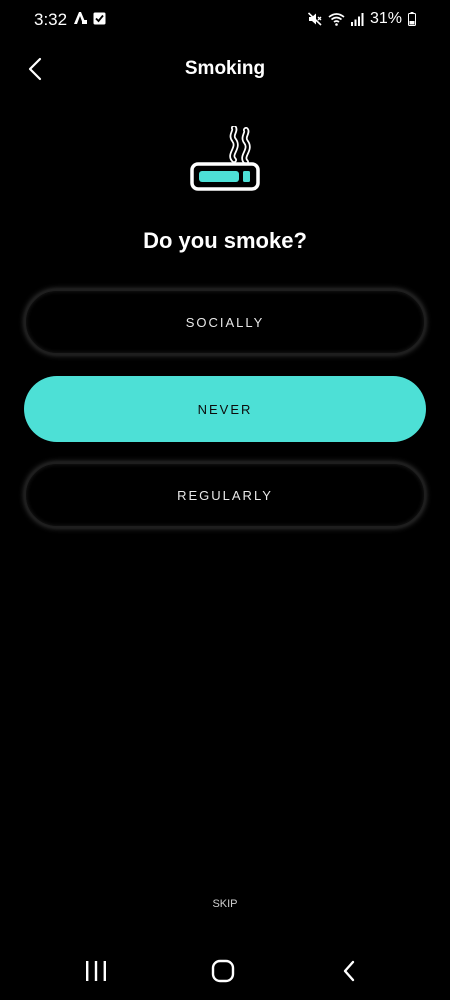 Image resolution: width=450 pixels, height=1000 pixels. I want to click on option-socially: SOCIALLY, so click(225, 322).